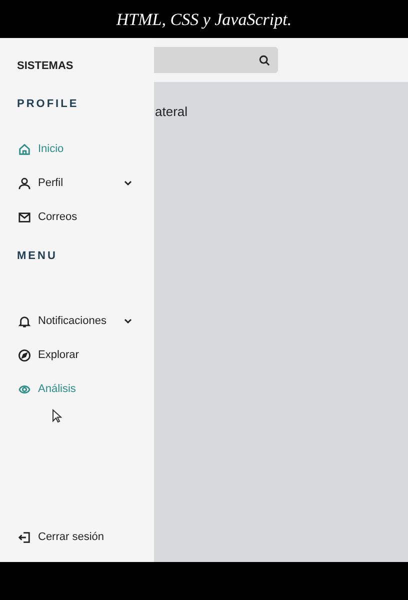 This screenshot has height=600, width=408. What do you see at coordinates (48, 104) in the screenshot?
I see `section-heading: PROFILE` at bounding box center [48, 104].